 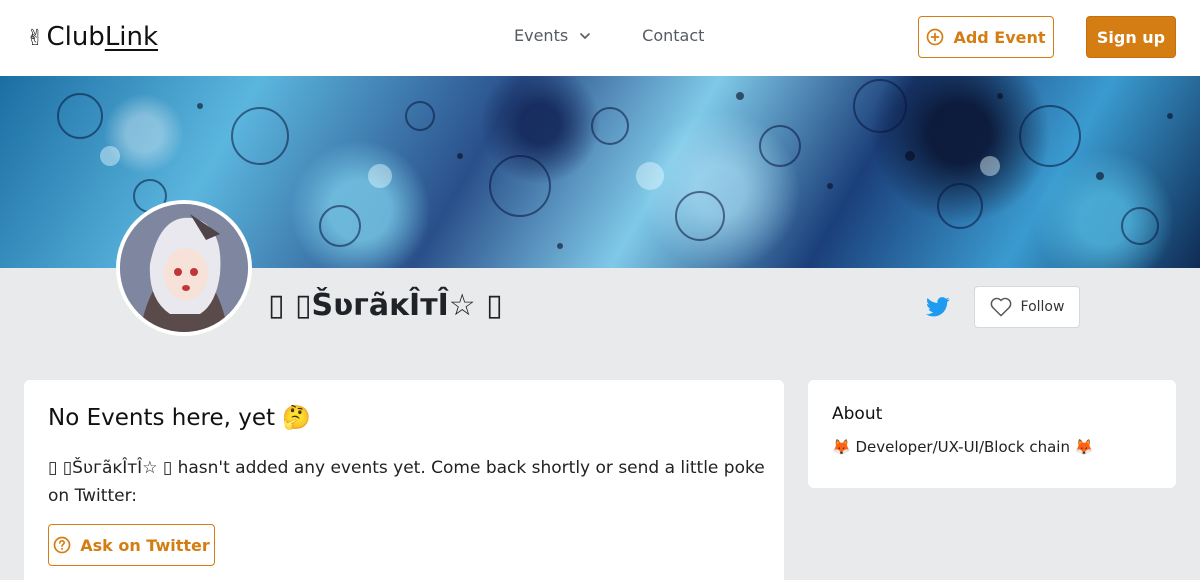 What do you see at coordinates (35, 38) in the screenshot?
I see `peace-hand-icon: ✌` at bounding box center [35, 38].